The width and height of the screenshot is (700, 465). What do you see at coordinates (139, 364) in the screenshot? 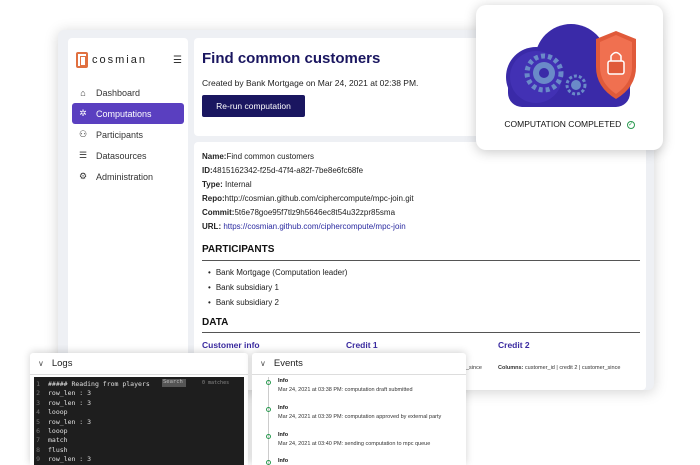
I see `logs-header: ∨ Logs` at bounding box center [139, 364].